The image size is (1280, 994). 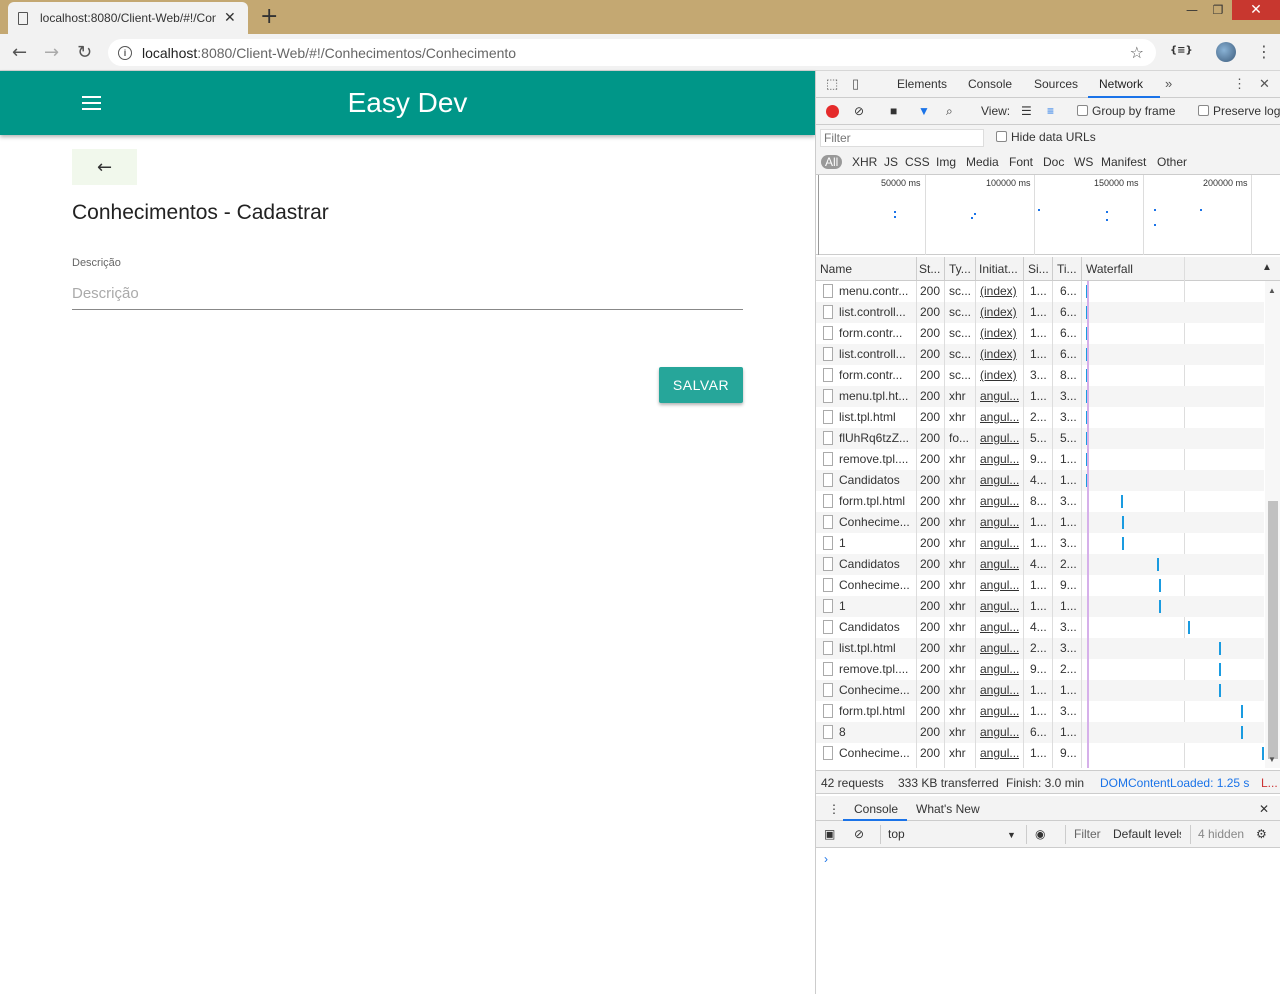 What do you see at coordinates (19, 52) in the screenshot?
I see `back-arrow-icon: ←` at bounding box center [19, 52].